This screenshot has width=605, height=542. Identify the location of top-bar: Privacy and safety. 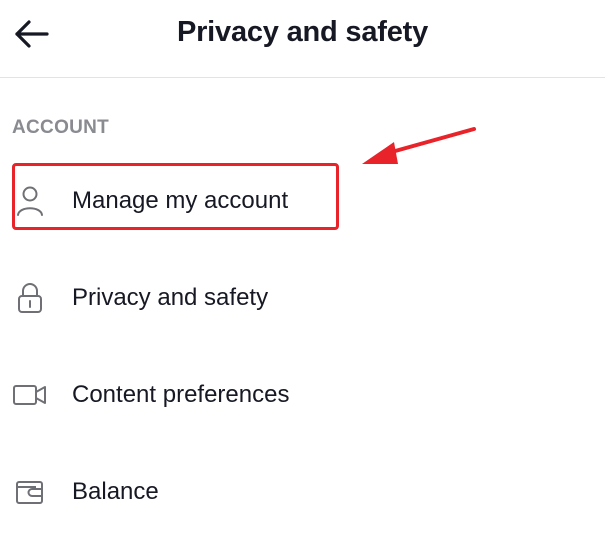
(302, 39).